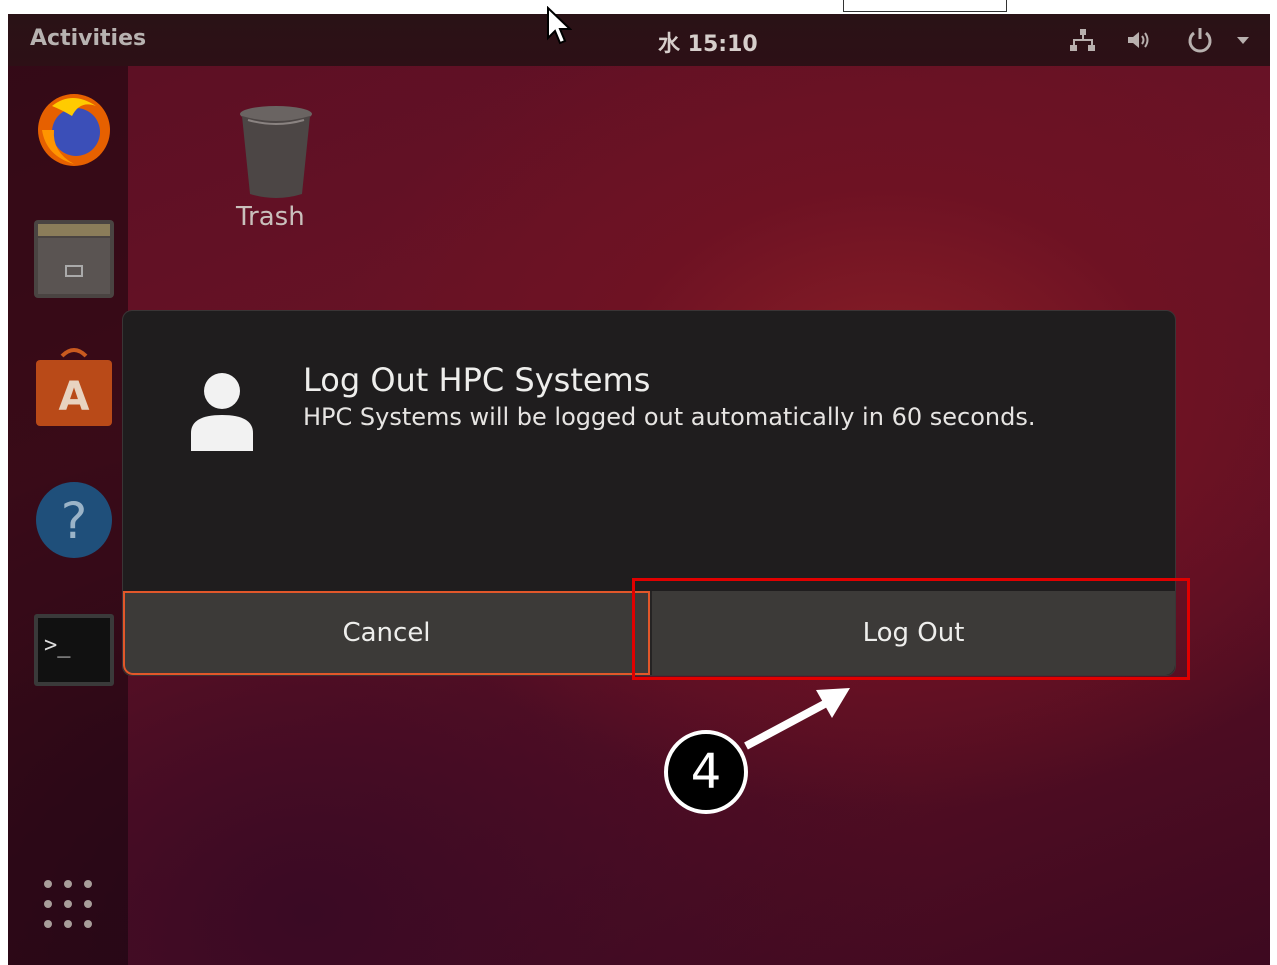 Image resolution: width=1277 pixels, height=965 pixels. I want to click on document-boxed-text, so click(925, 6).